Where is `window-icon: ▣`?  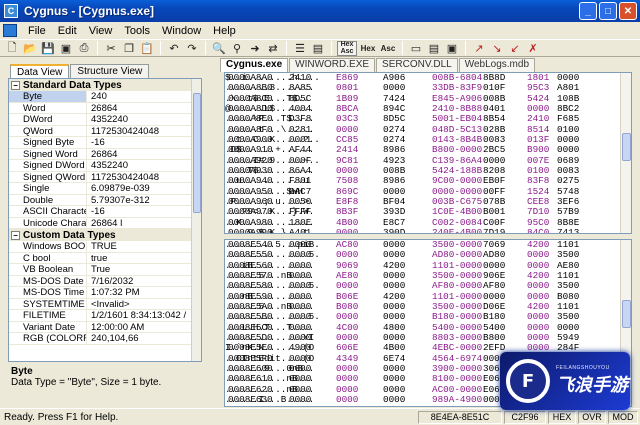
window-icon: ▣ is located at coordinates (452, 48).